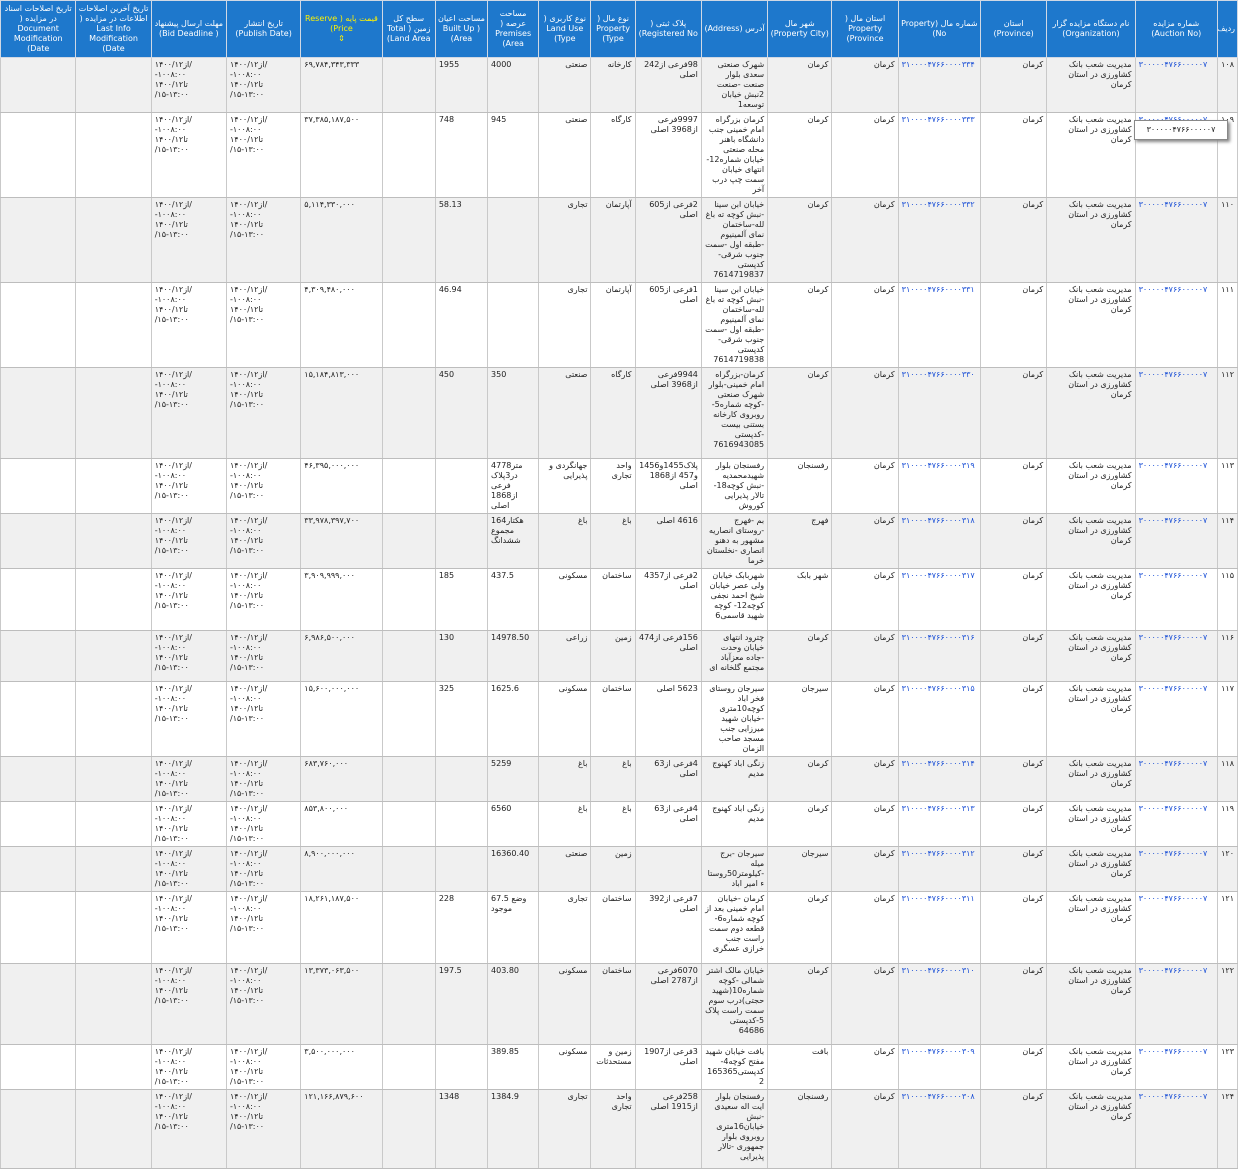 The height and width of the screenshot is (1169, 1238). I want to click on cell-propno: ۳۱۰۰۰۰۴۷۶۶۰۰۰۰۳۱۳, so click(939, 824).